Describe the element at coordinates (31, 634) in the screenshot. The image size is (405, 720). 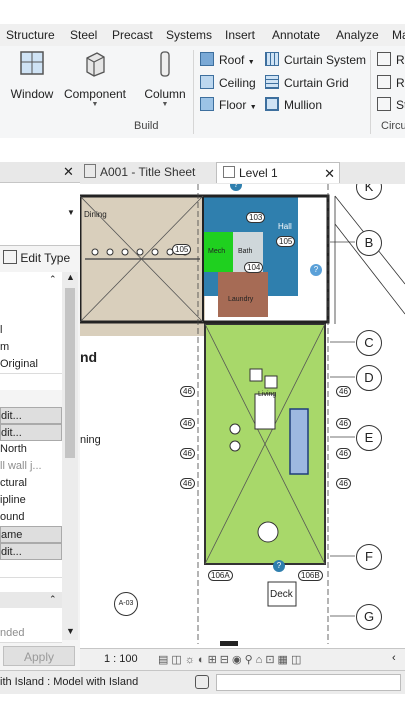
I see `prop-row: nded` at that location.